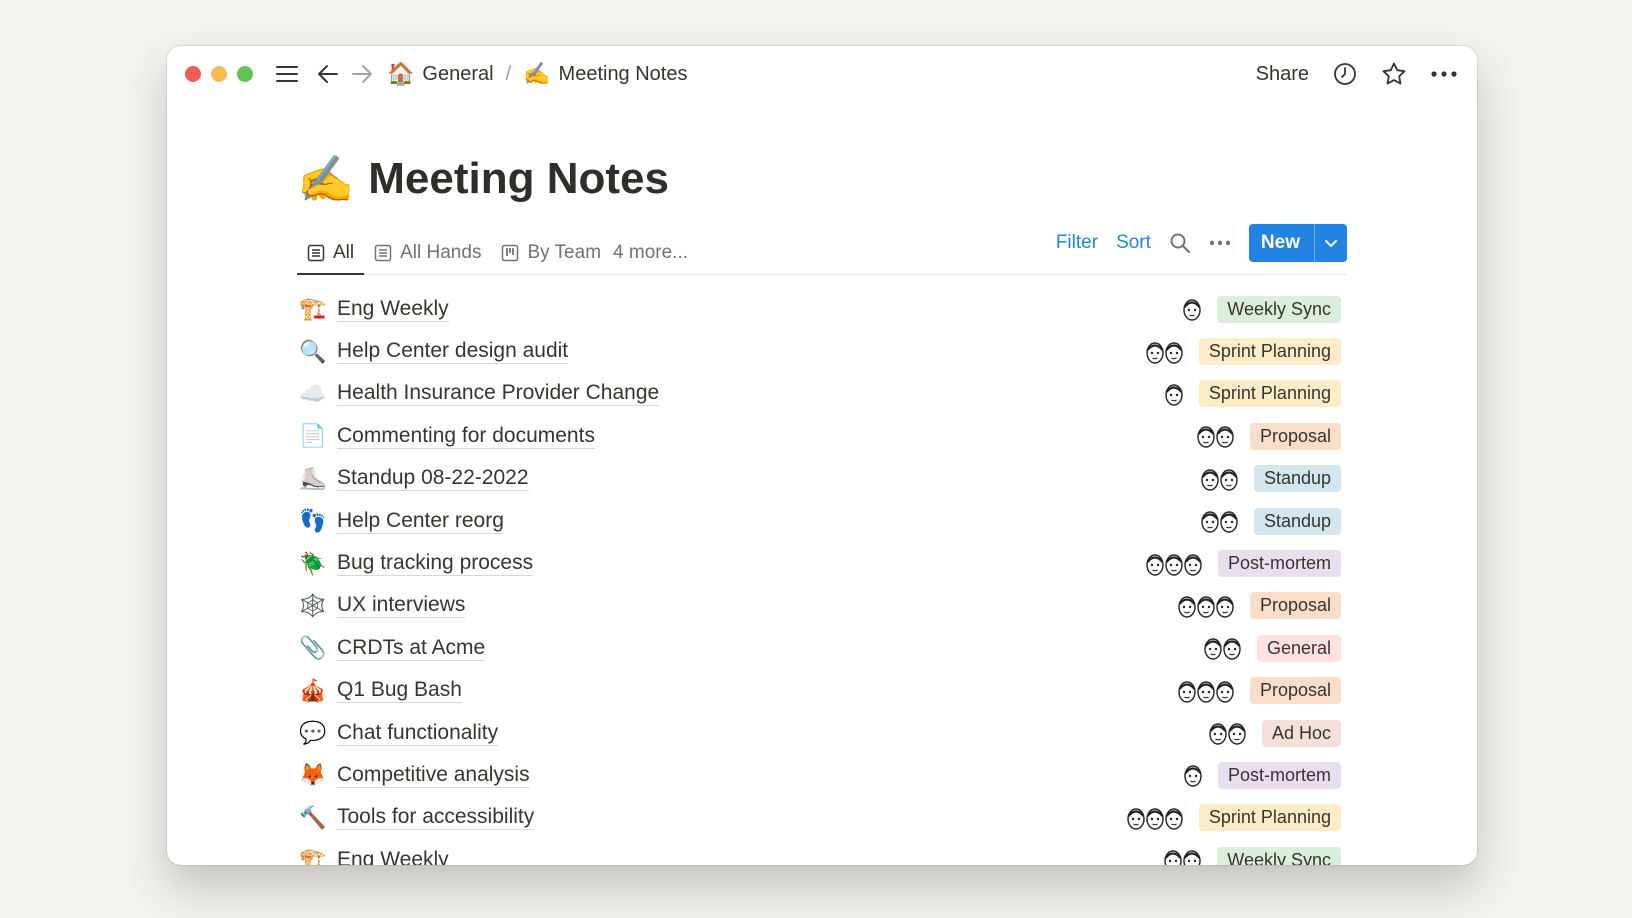 The width and height of the screenshot is (1632, 918). I want to click on table-row: 🪲 Bug tracking process Post-mortem, so click(822, 563).